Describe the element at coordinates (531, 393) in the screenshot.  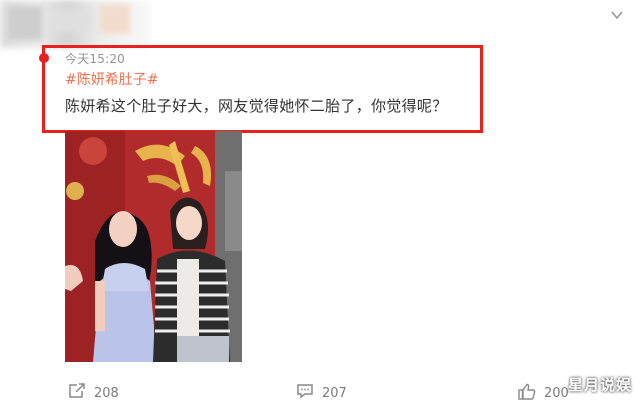
I see `thumbs-up-icon` at that location.